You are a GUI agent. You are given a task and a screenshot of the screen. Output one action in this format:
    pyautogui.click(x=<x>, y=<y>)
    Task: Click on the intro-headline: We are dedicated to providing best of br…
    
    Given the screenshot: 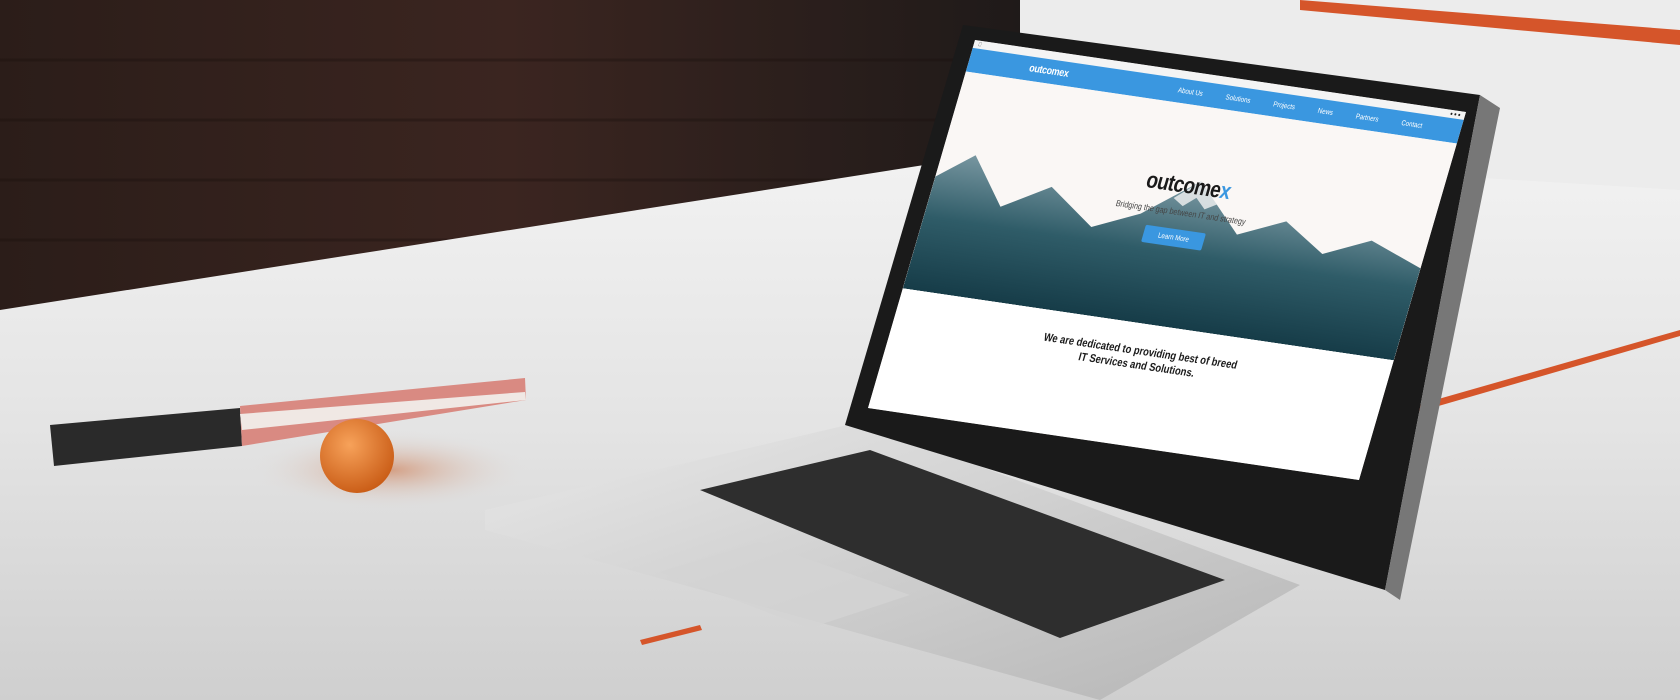 What is the action you would take?
    pyautogui.click(x=1140, y=355)
    